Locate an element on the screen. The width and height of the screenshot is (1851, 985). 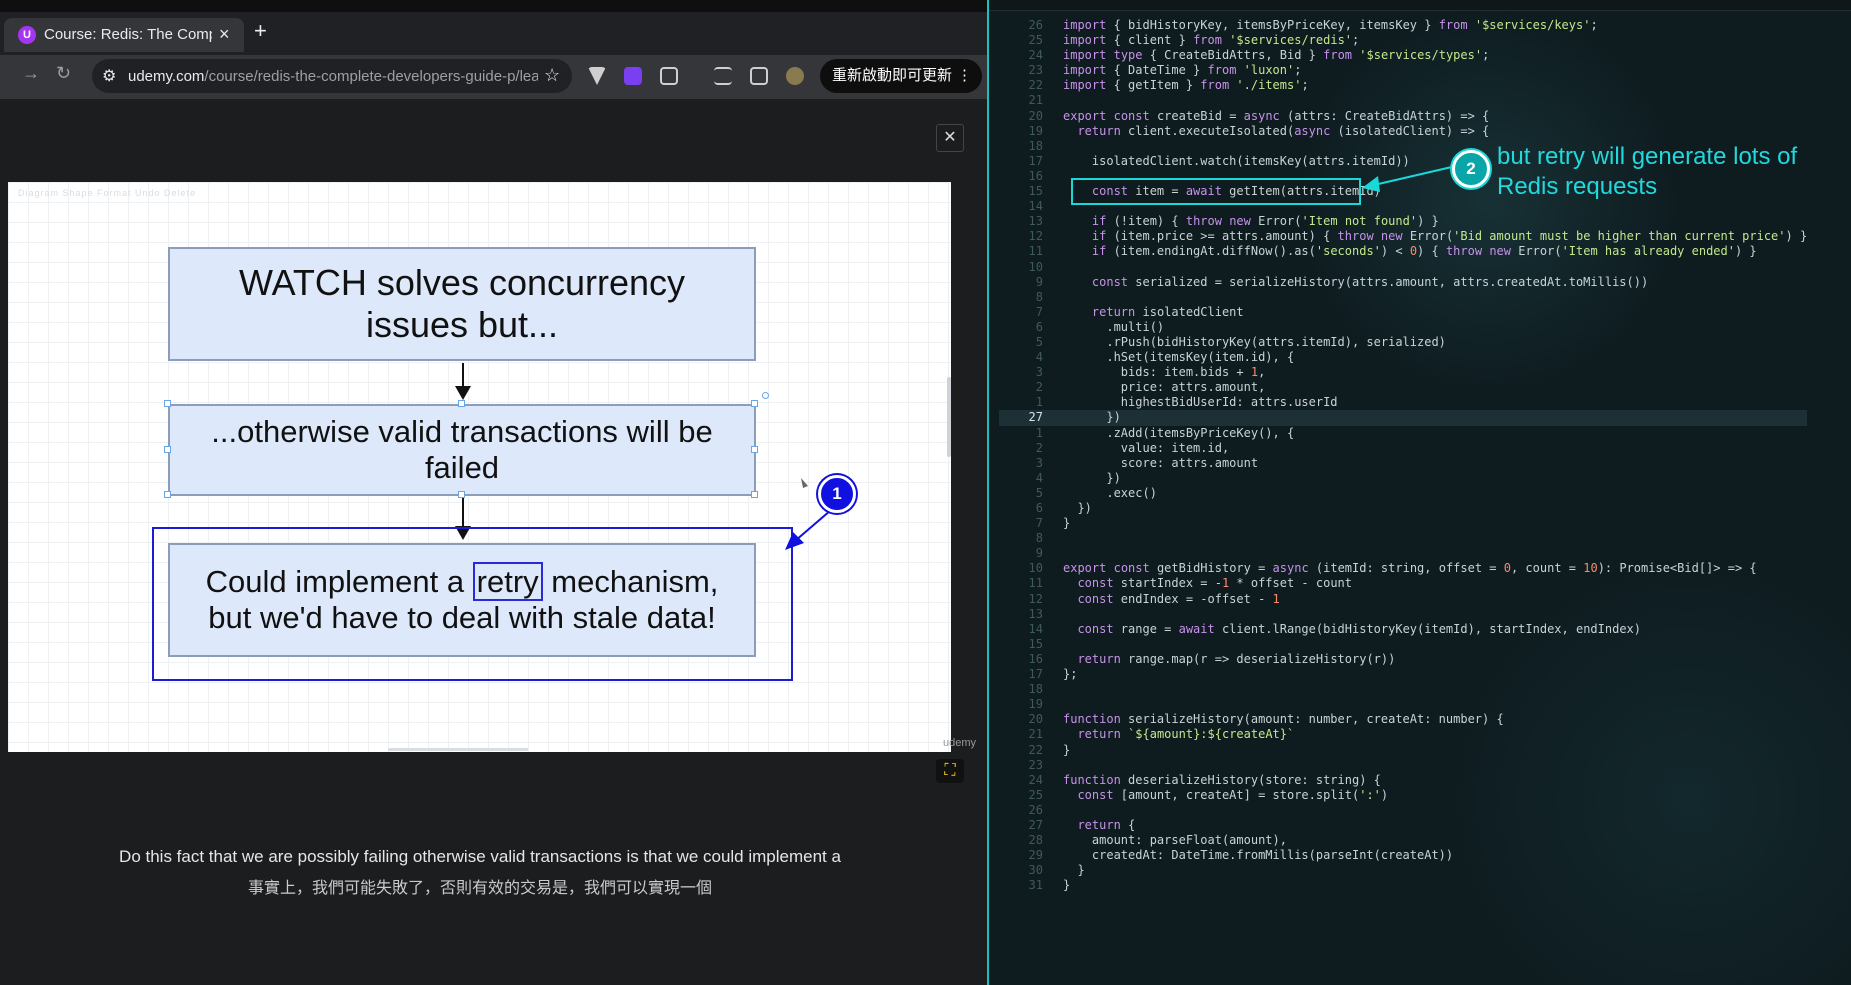
site-info-icon: ⚙ is located at coordinates (109, 76).